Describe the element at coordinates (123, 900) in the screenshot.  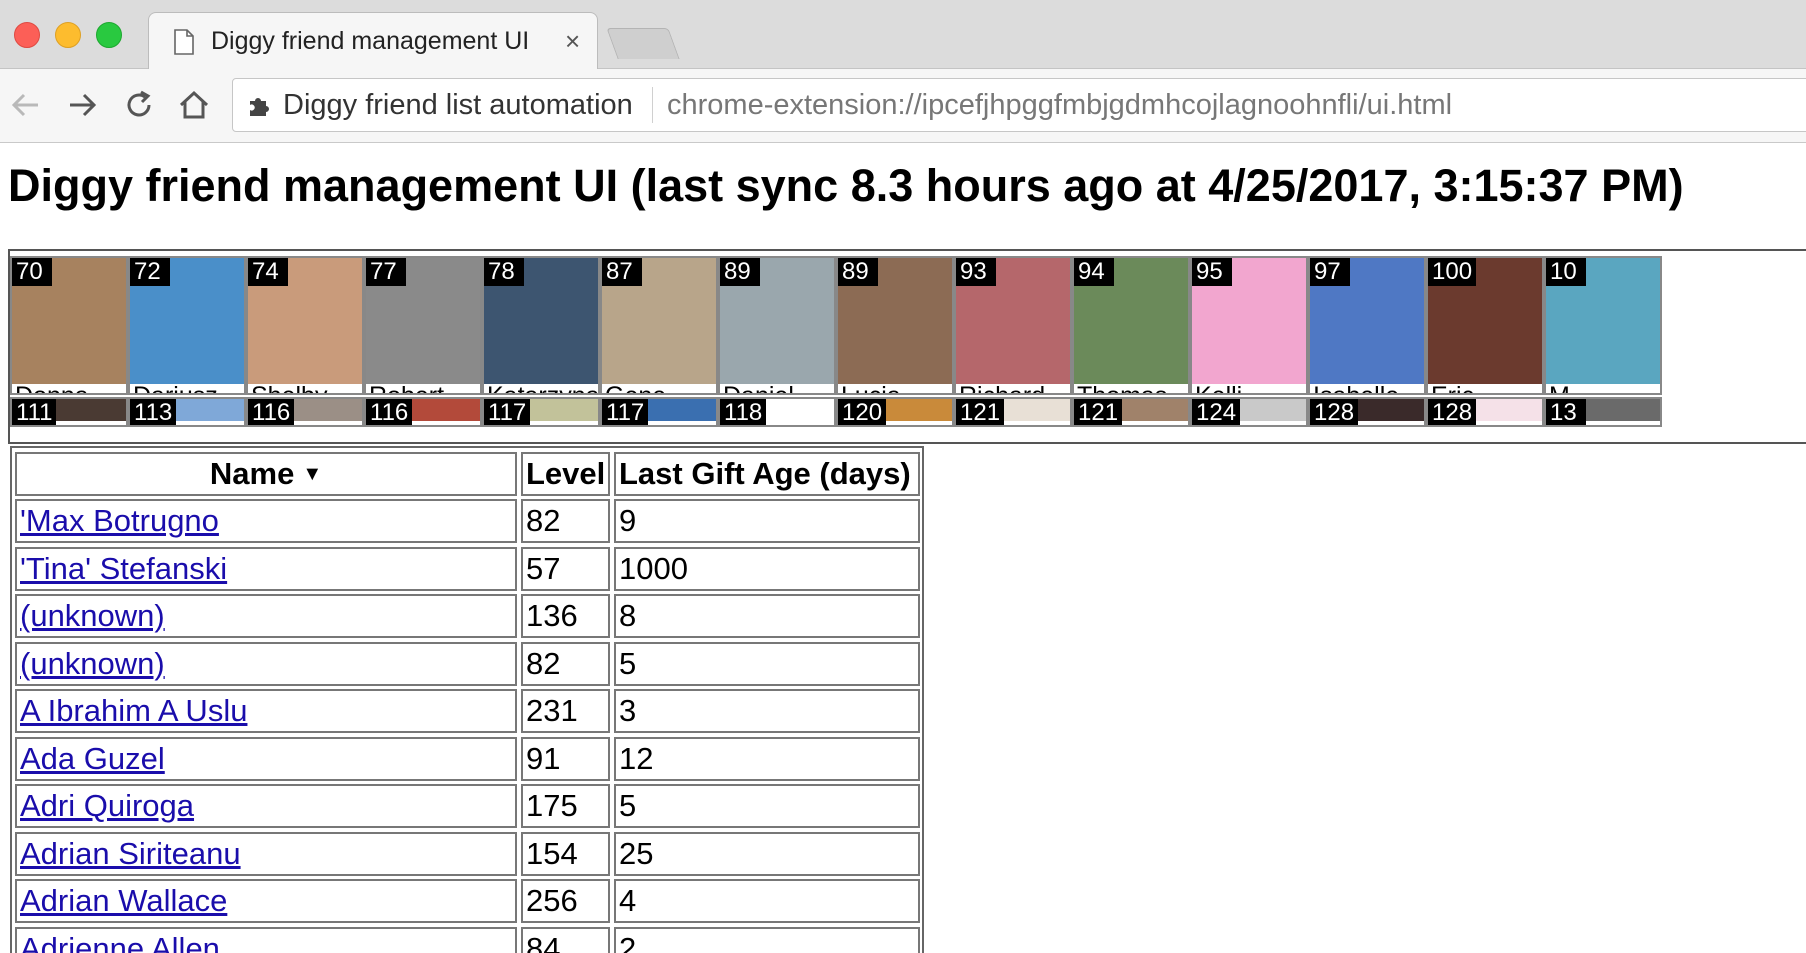
I see `friend-name-link: Adrian Wallace` at that location.